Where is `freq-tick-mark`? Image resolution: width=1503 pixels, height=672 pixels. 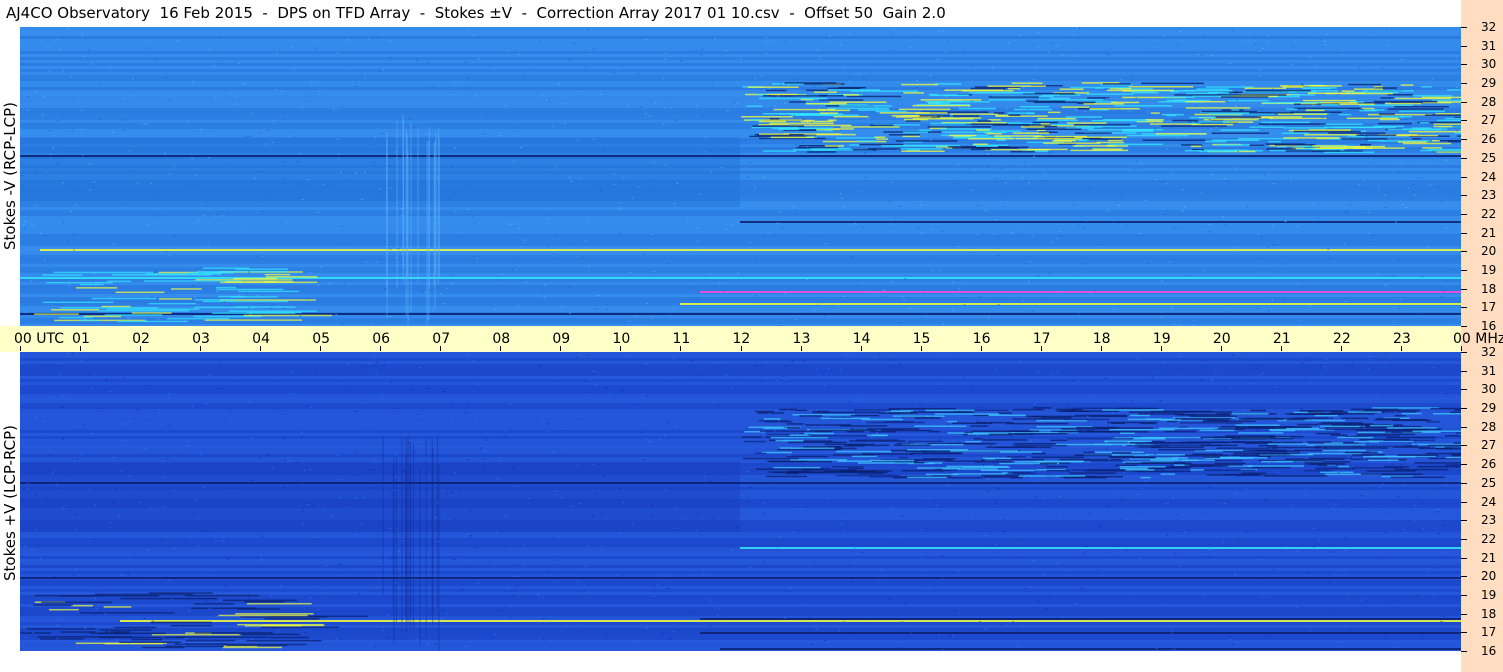
freq-tick-mark is located at coordinates (1464, 177).